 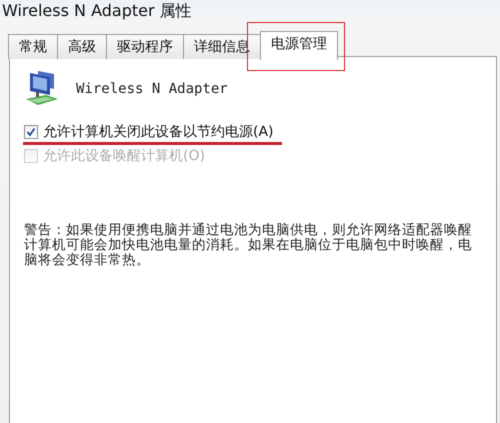 I want to click on checkbox-label: 允许计算机关闭此设备以节约电源(A), so click(x=158, y=132).